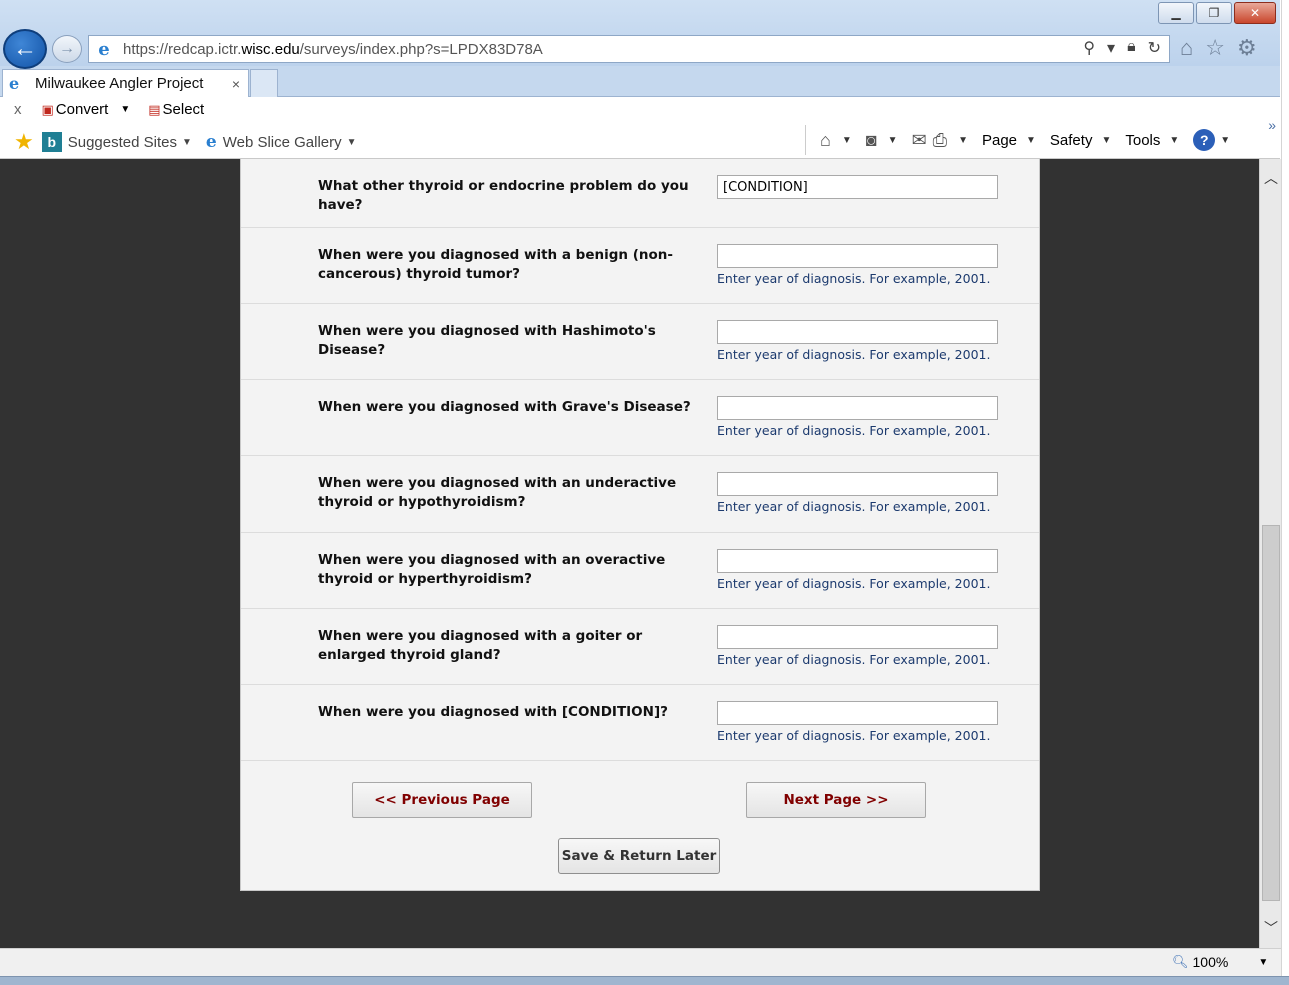  I want to click on print-icon: ⎙, so click(940, 140).